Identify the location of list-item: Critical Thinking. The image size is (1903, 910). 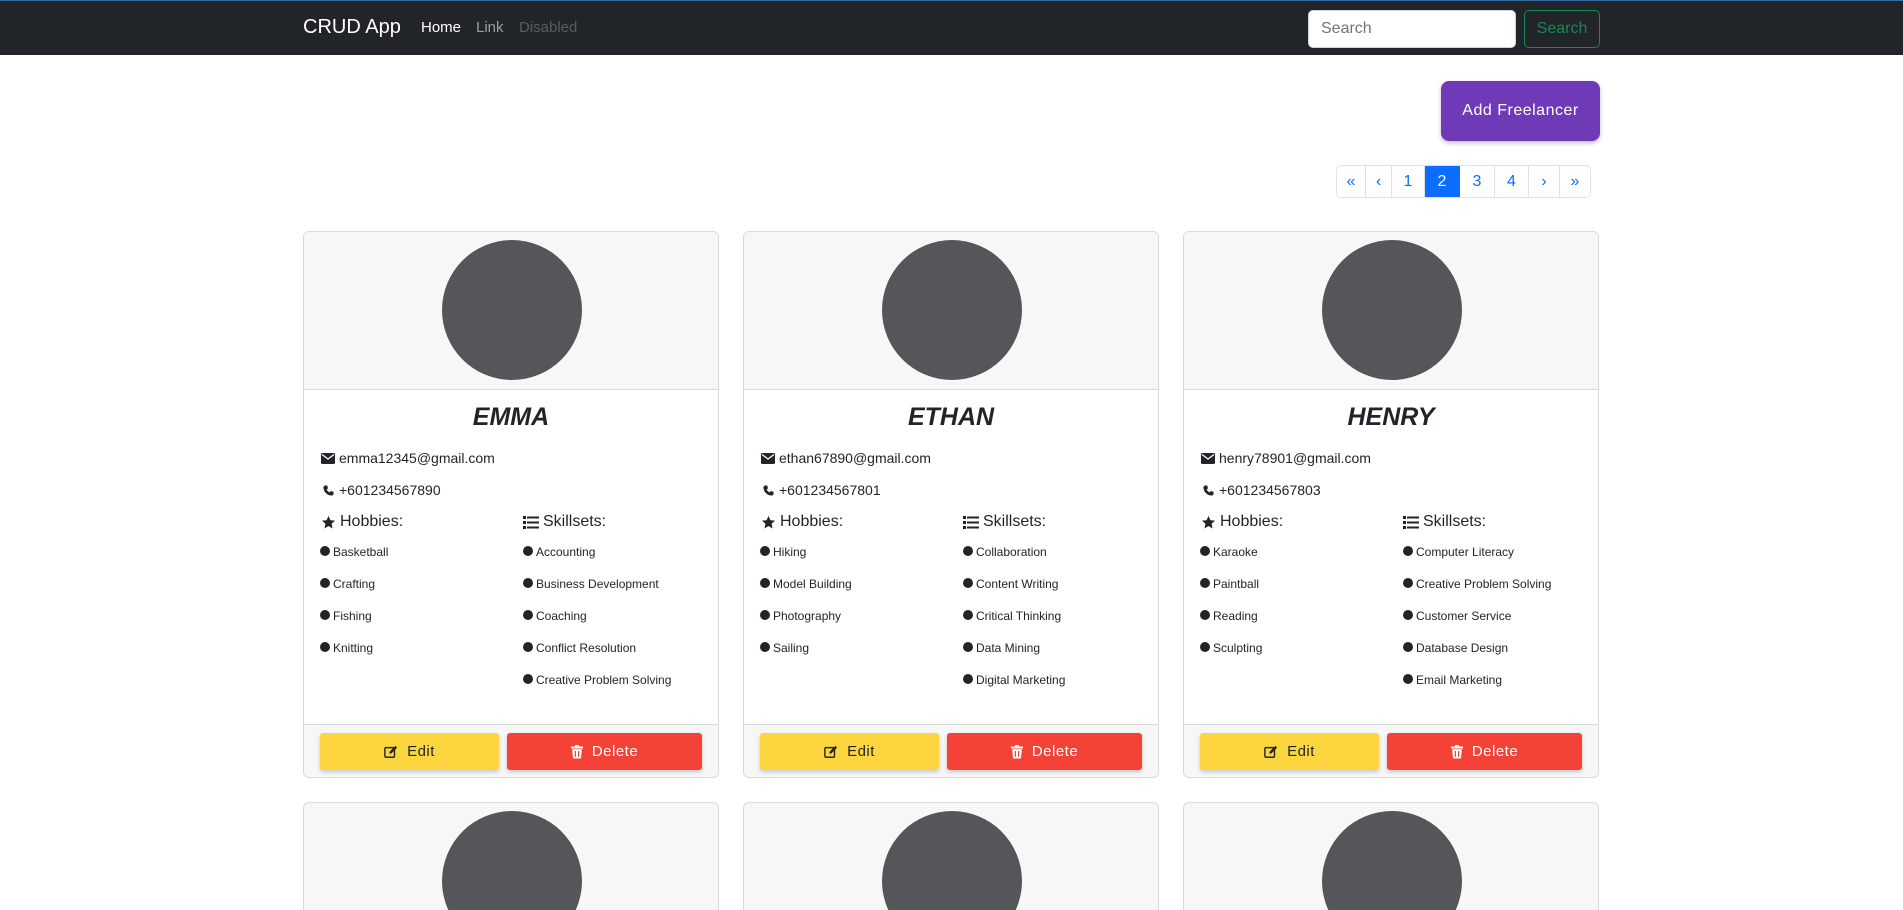
(1014, 625).